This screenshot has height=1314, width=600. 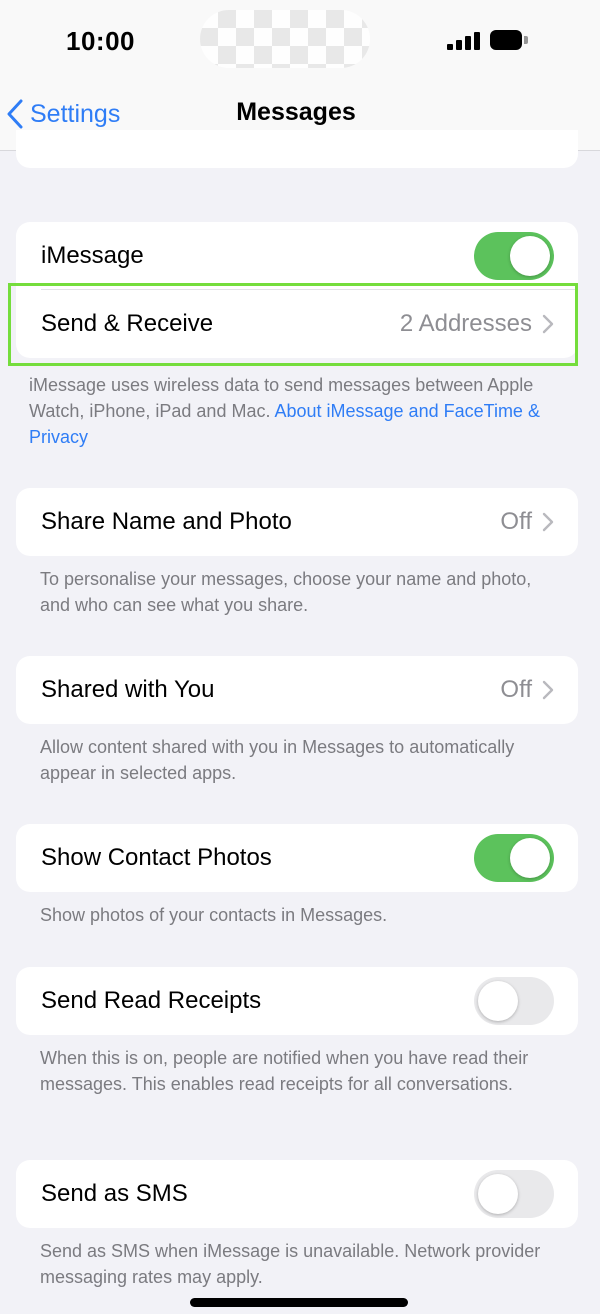 What do you see at coordinates (514, 1194) in the screenshot?
I see `send-sms-toggle` at bounding box center [514, 1194].